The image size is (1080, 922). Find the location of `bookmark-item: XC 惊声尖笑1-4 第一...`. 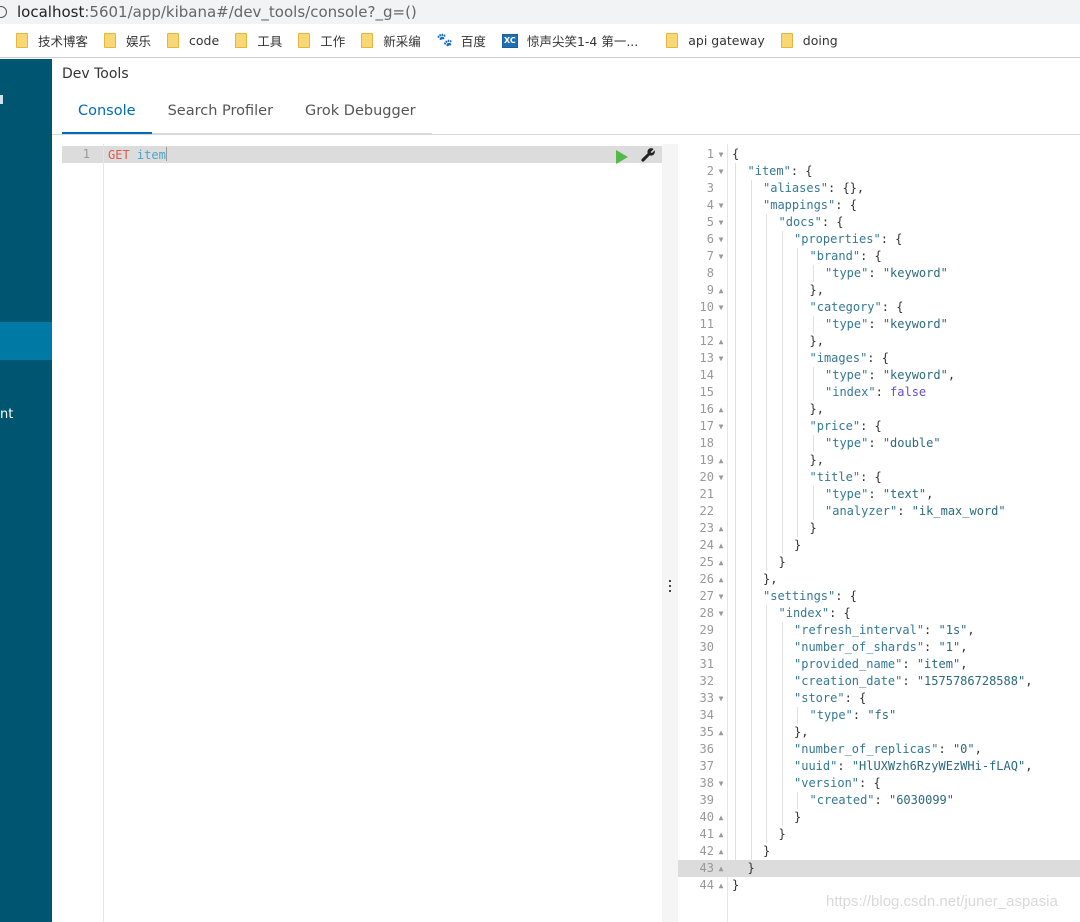

bookmark-item: XC 惊声尖笑1-4 第一... is located at coordinates (569, 40).